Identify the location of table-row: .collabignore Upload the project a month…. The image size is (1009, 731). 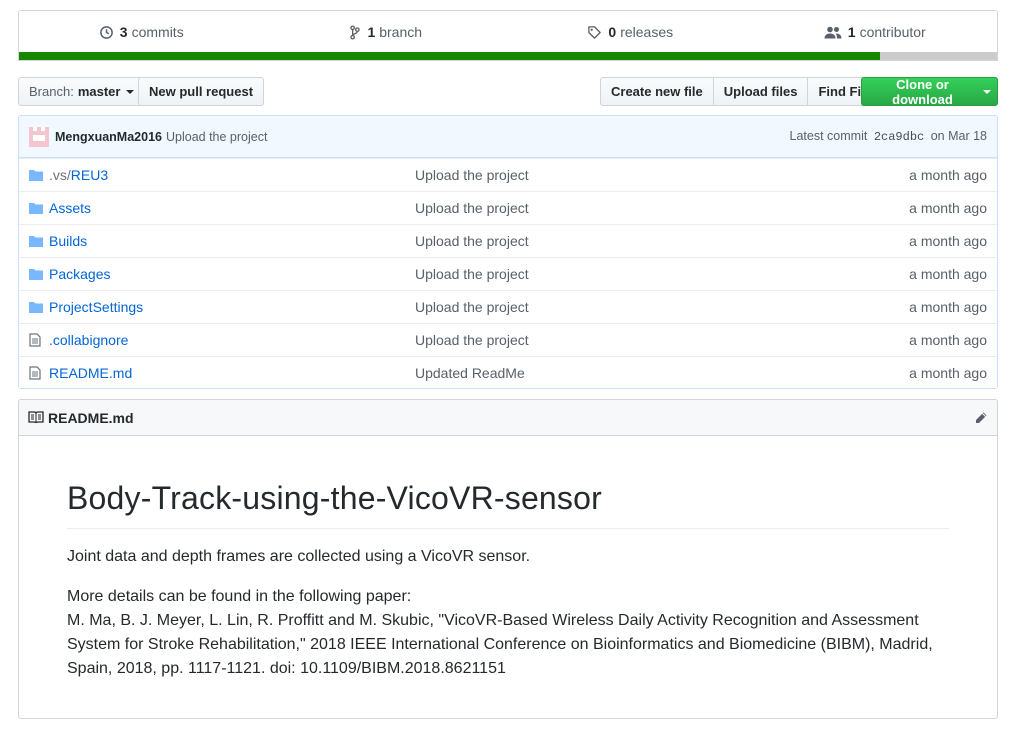
(508, 339).